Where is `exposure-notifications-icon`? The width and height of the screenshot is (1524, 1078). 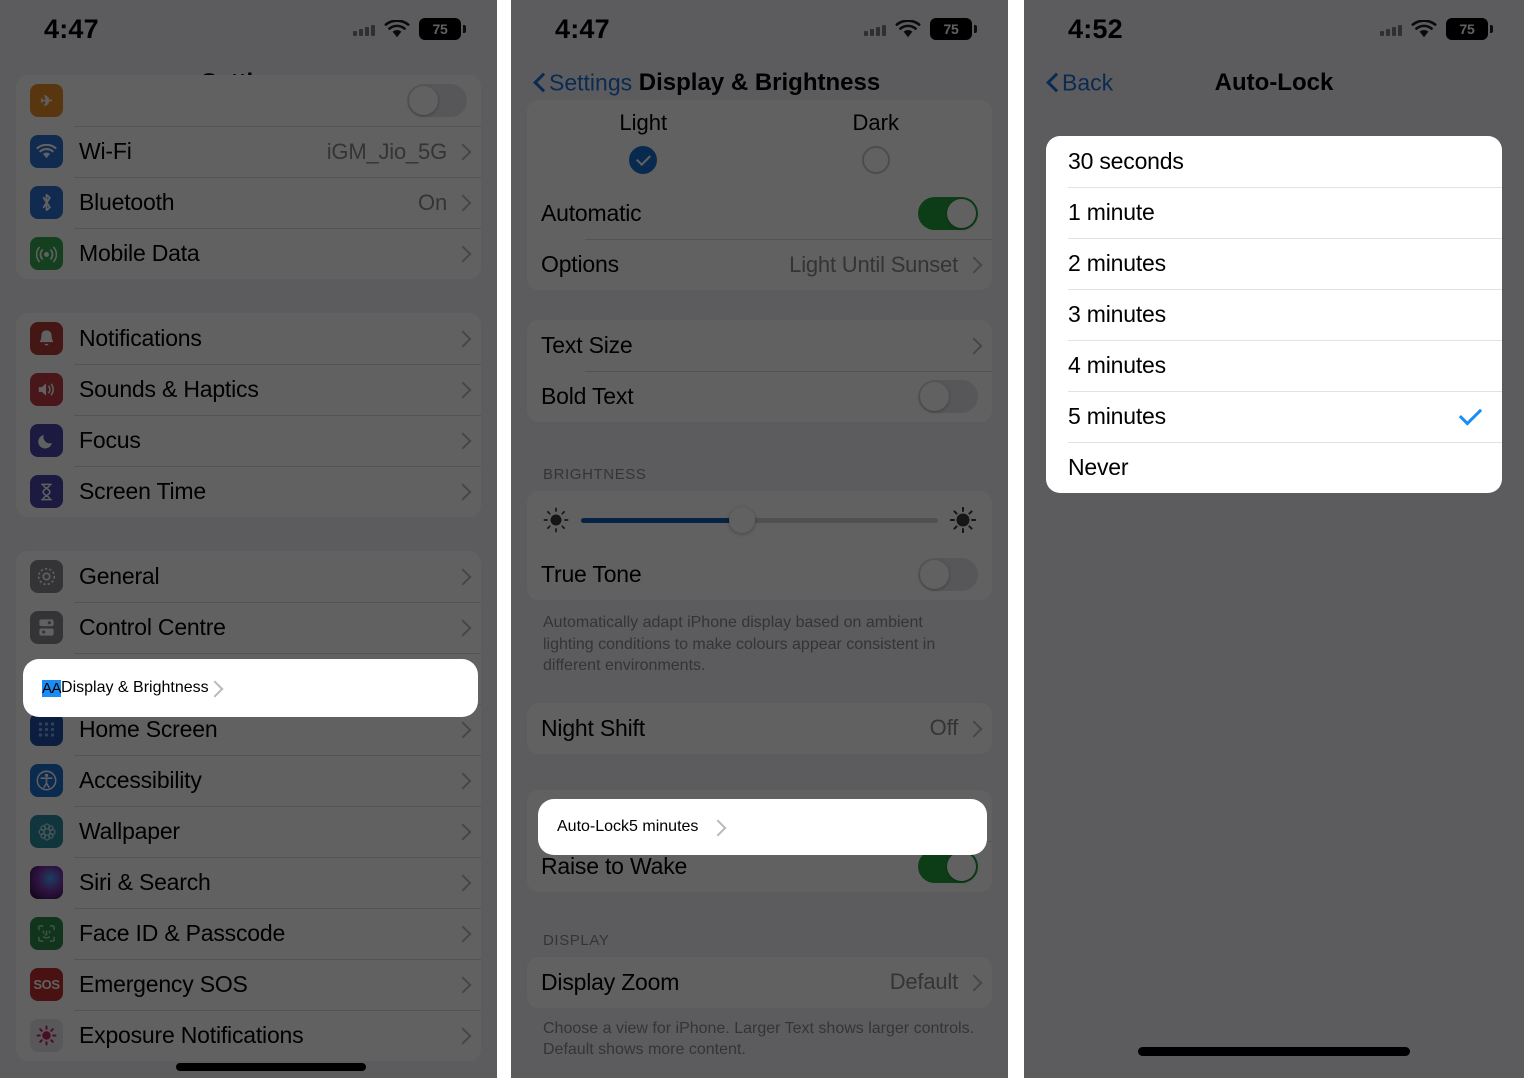 exposure-notifications-icon is located at coordinates (46, 1035).